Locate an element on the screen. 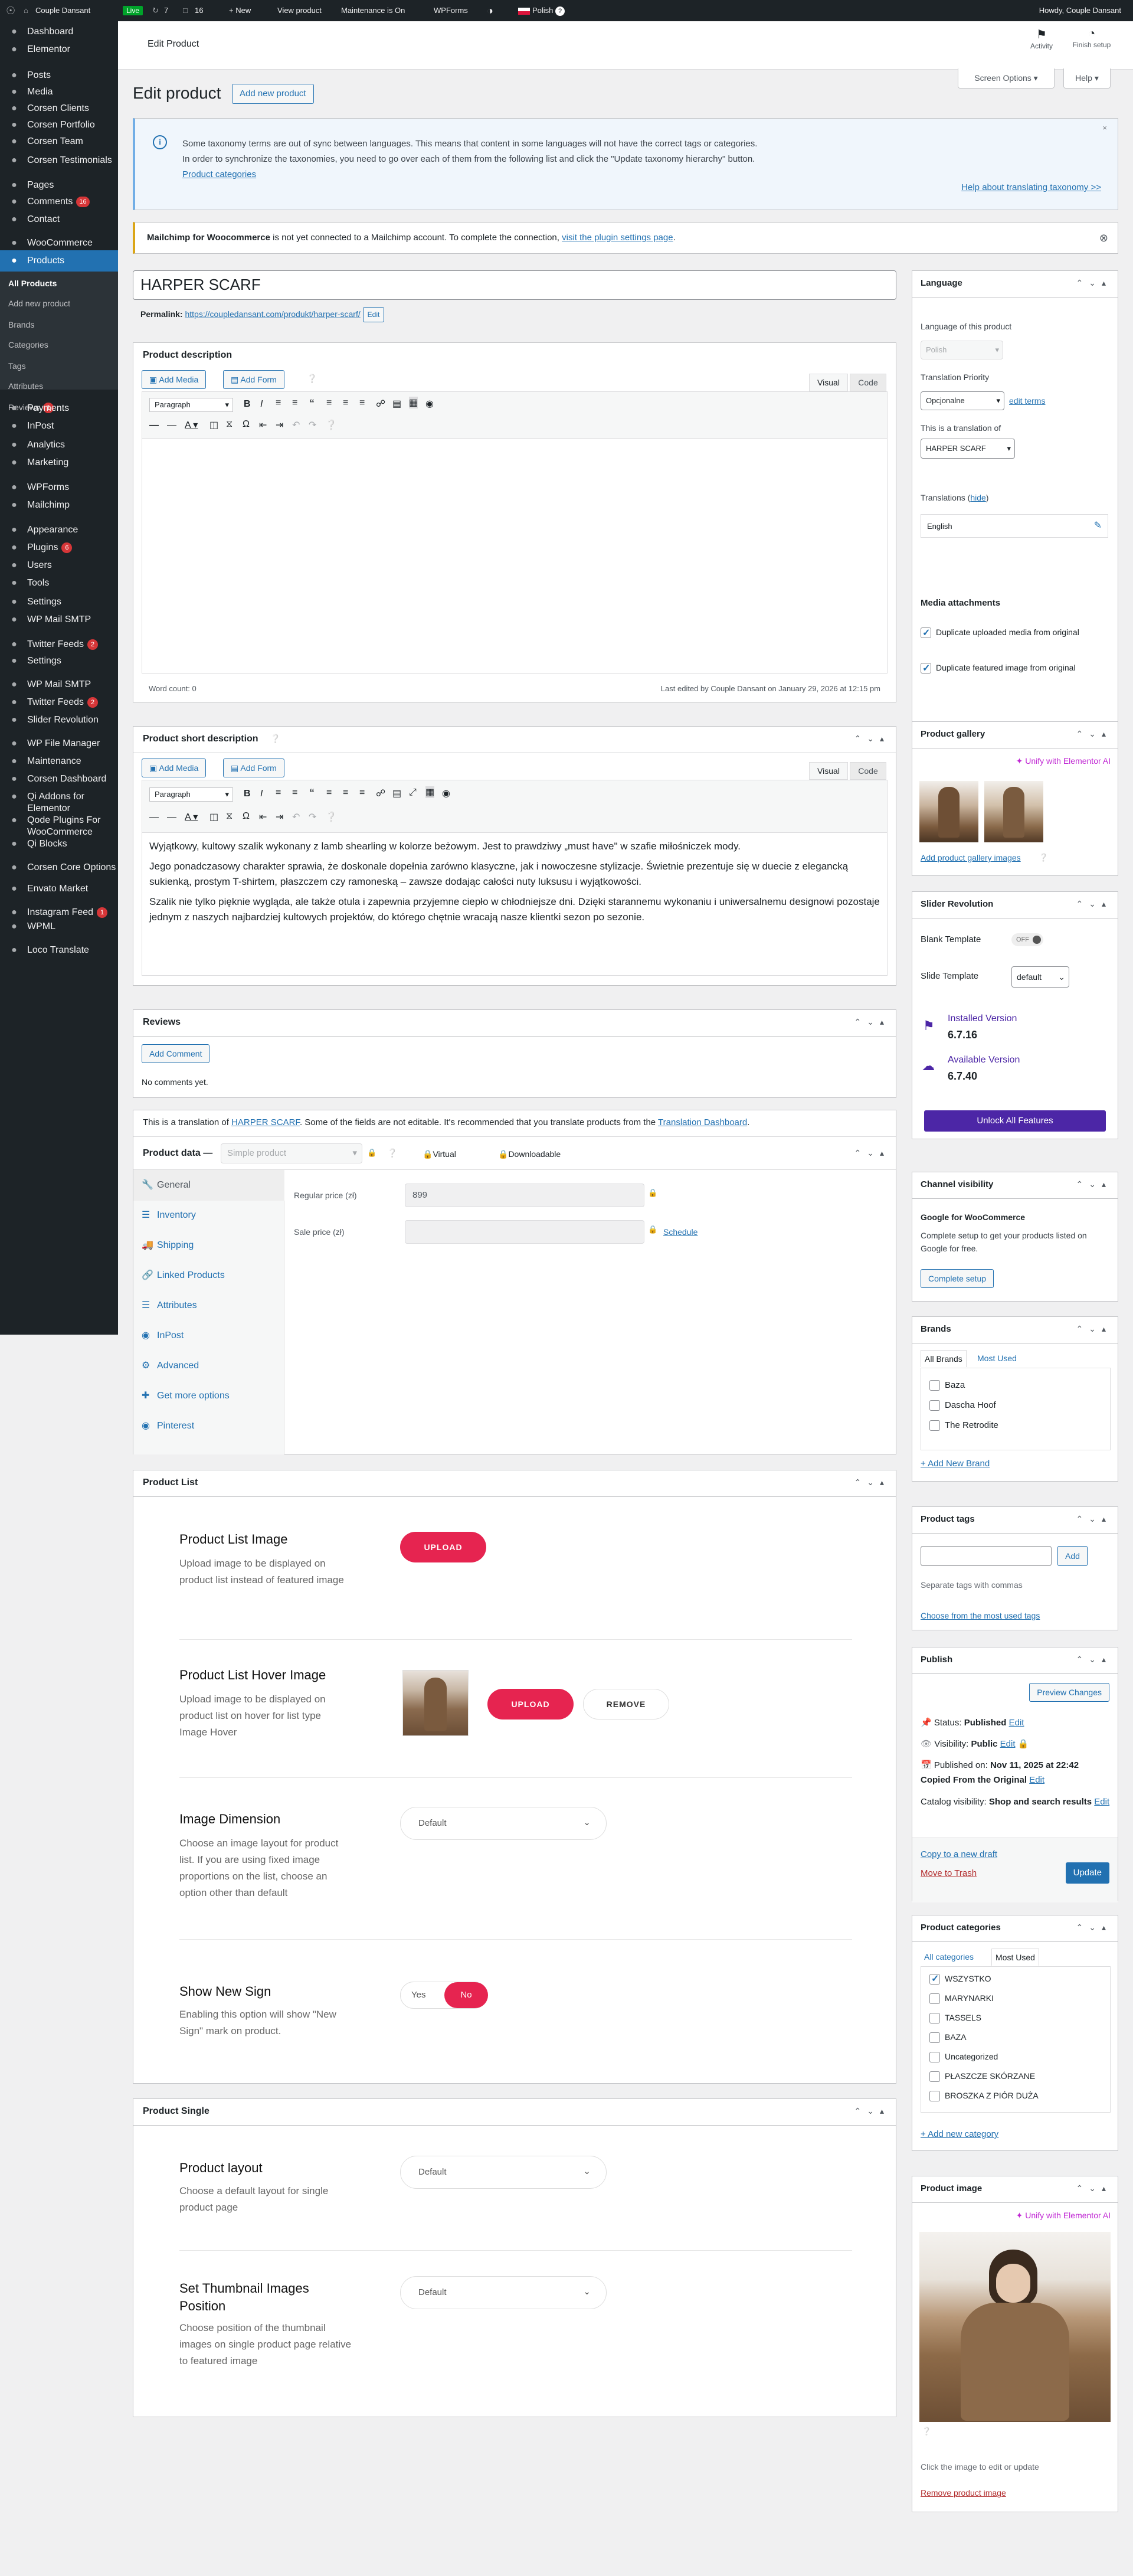 The height and width of the screenshot is (2576, 1133). submenu-item-5: Attributes is located at coordinates (26, 386).